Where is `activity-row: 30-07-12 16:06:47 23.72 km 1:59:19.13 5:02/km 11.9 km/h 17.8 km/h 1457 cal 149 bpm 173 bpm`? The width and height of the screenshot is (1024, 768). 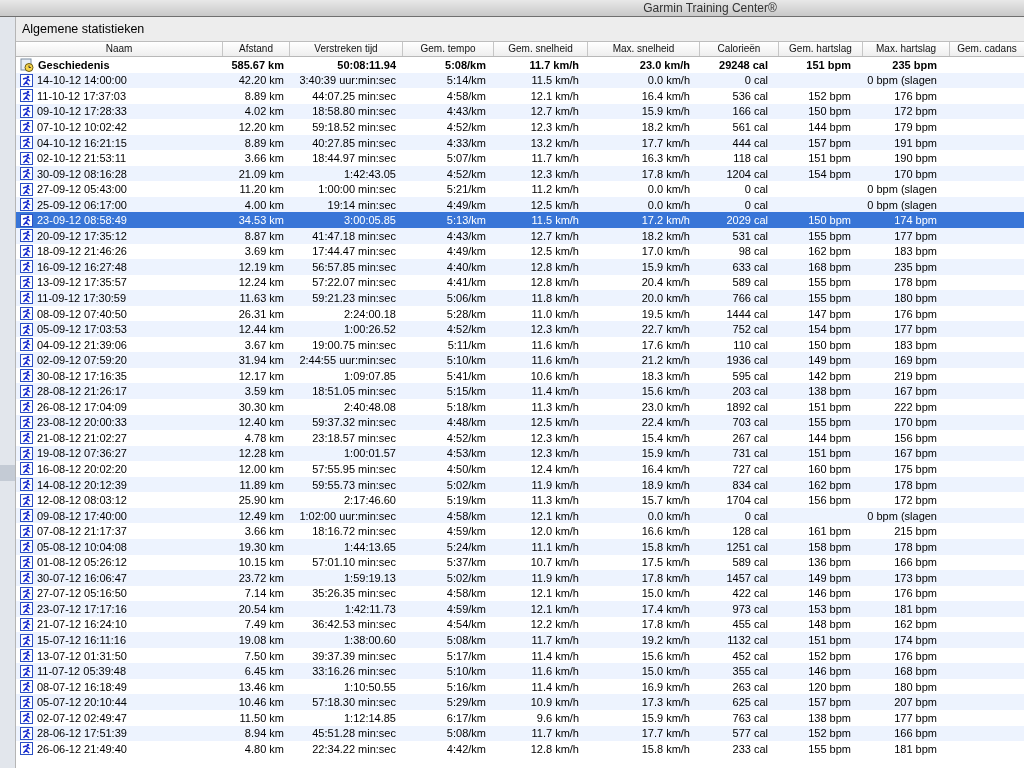 activity-row: 30-07-12 16:06:47 23.72 km 1:59:19.13 5:02/km 11.9 km/h 17.8 km/h 1457 cal 149 bpm 173 bpm is located at coordinates (520, 578).